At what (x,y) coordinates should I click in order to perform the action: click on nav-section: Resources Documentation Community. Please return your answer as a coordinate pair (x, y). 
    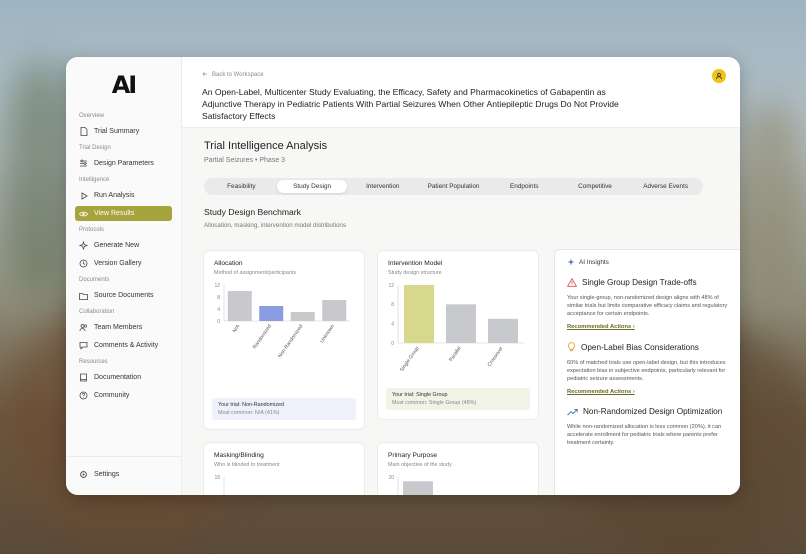
    Looking at the image, I should click on (123, 381).